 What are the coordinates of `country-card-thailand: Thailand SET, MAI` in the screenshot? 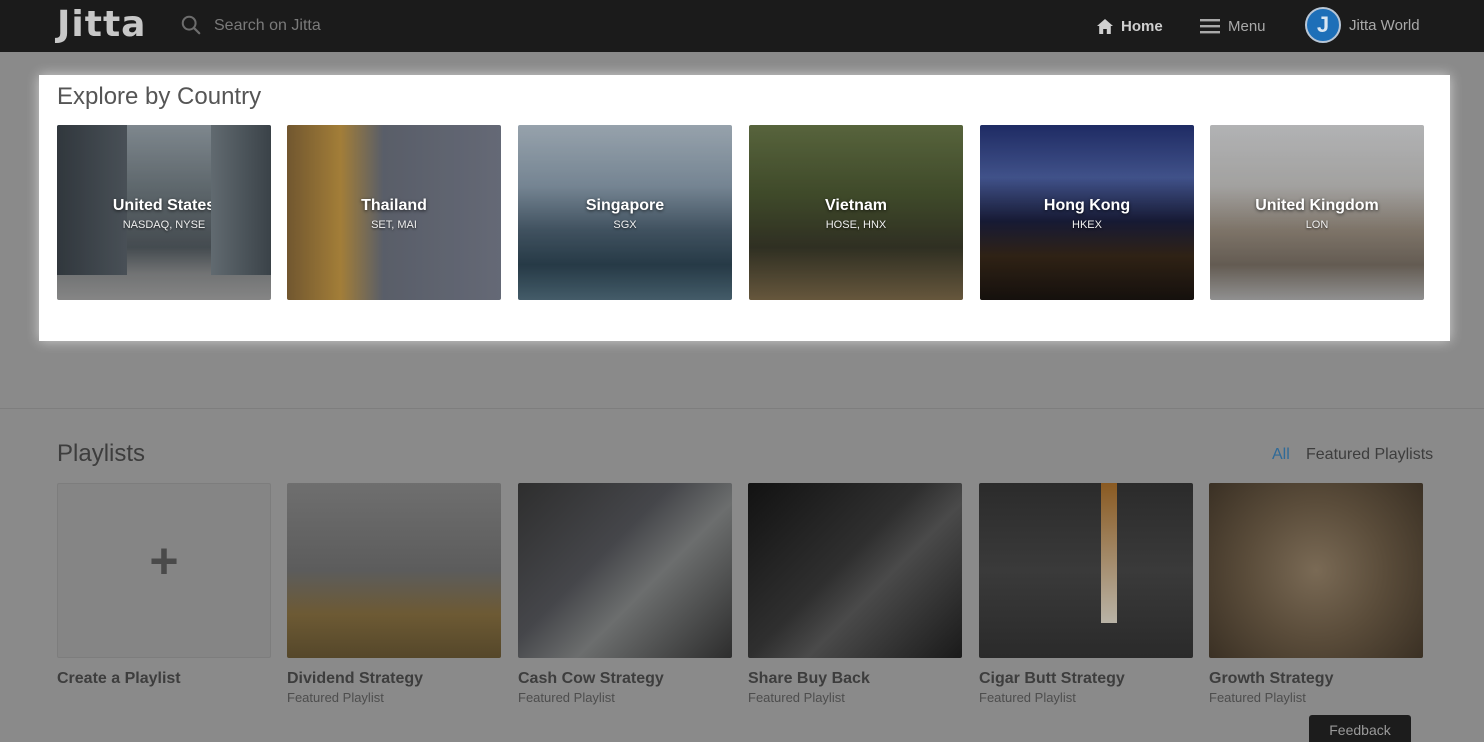 It's located at (394, 212).